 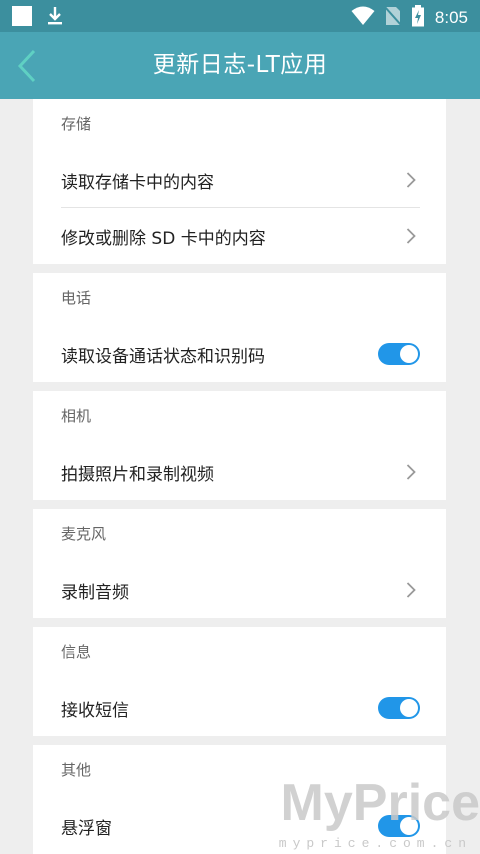 I want to click on section-camera: 相机 拍摄照片和录制视频, so click(x=239, y=445).